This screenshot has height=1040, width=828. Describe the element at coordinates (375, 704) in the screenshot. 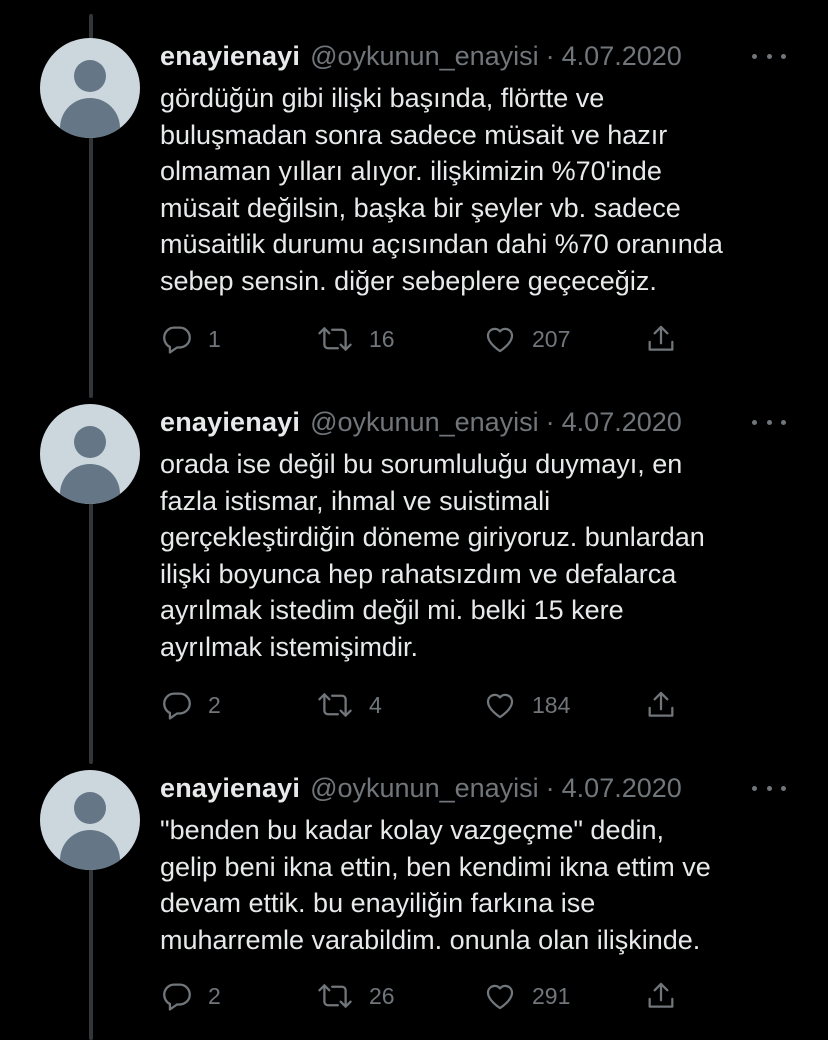

I see `retweet-count: 4` at that location.